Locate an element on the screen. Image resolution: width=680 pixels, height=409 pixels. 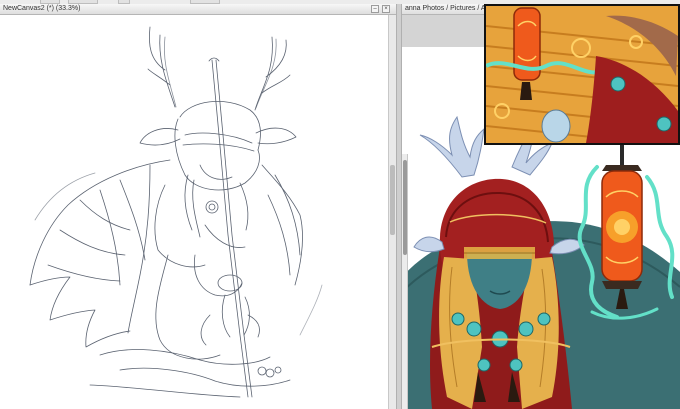
close-icon: × is located at coordinates (386, 9).